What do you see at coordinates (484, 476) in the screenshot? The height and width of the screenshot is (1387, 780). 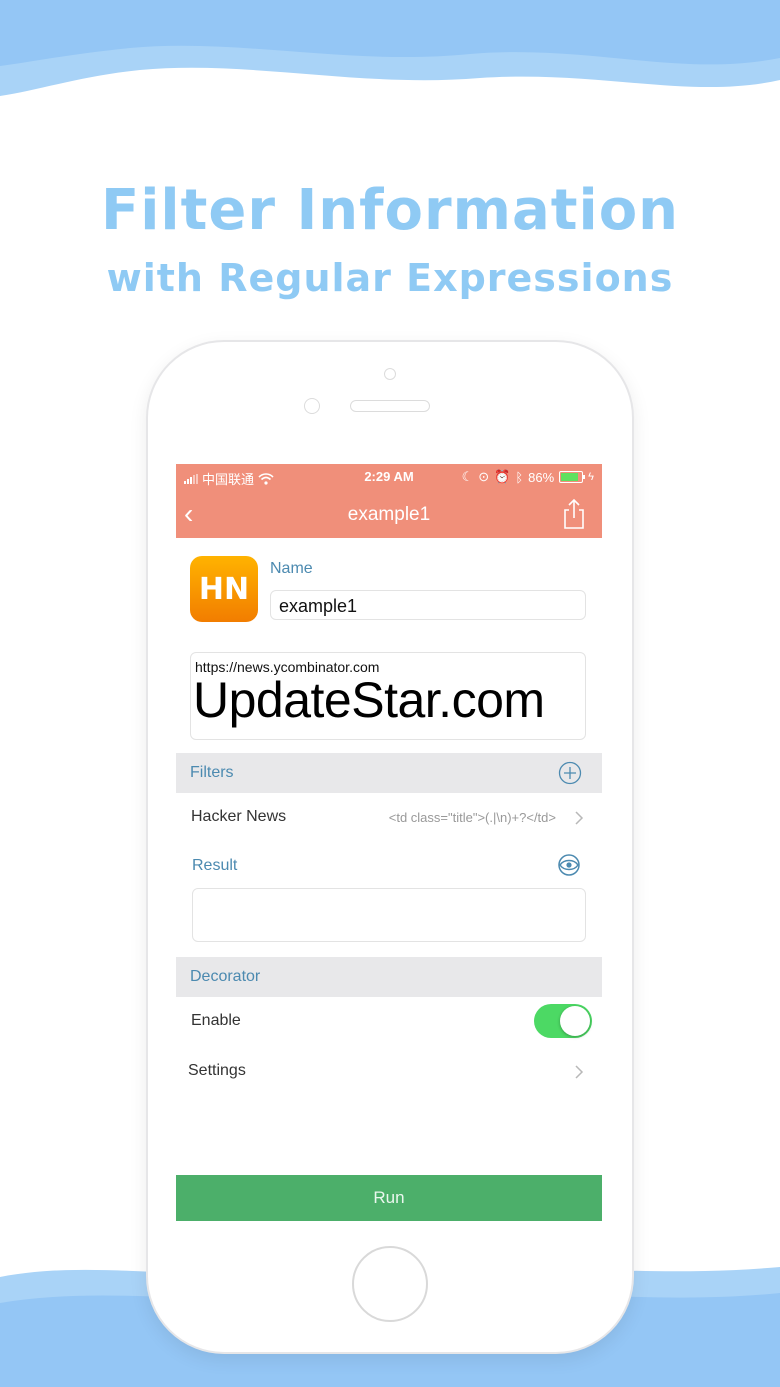 I see `lock-rotation-icon: ⊙` at bounding box center [484, 476].